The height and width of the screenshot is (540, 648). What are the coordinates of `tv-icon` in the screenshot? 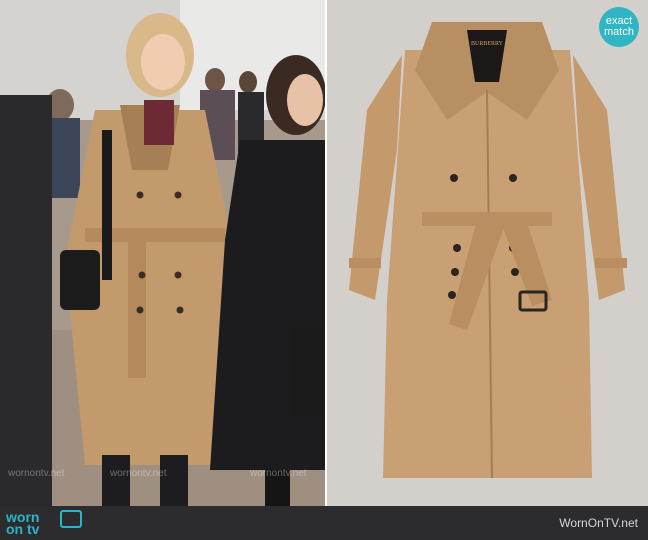 It's located at (71, 519).